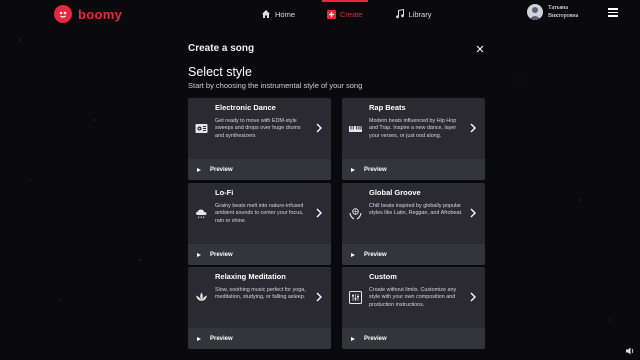  I want to click on nav-home: Home, so click(278, 14).